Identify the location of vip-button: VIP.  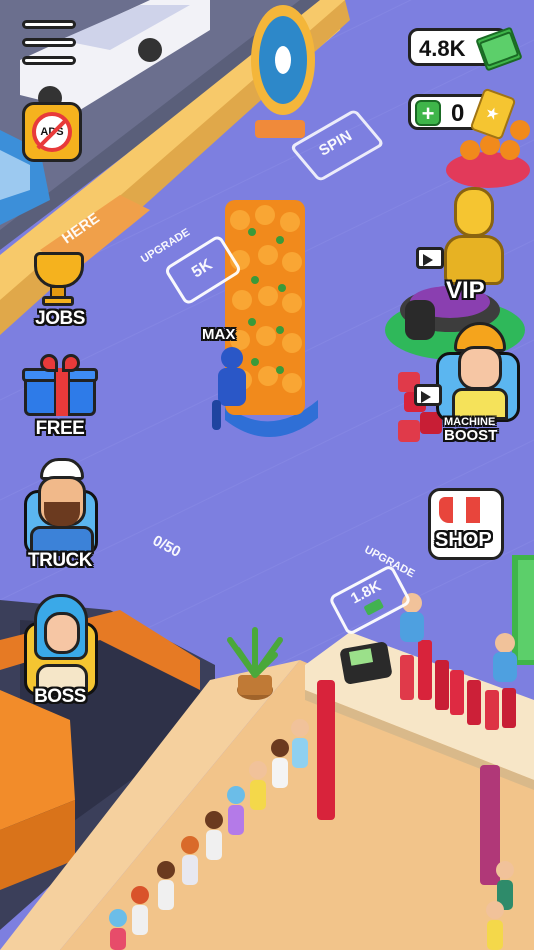
(465, 247).